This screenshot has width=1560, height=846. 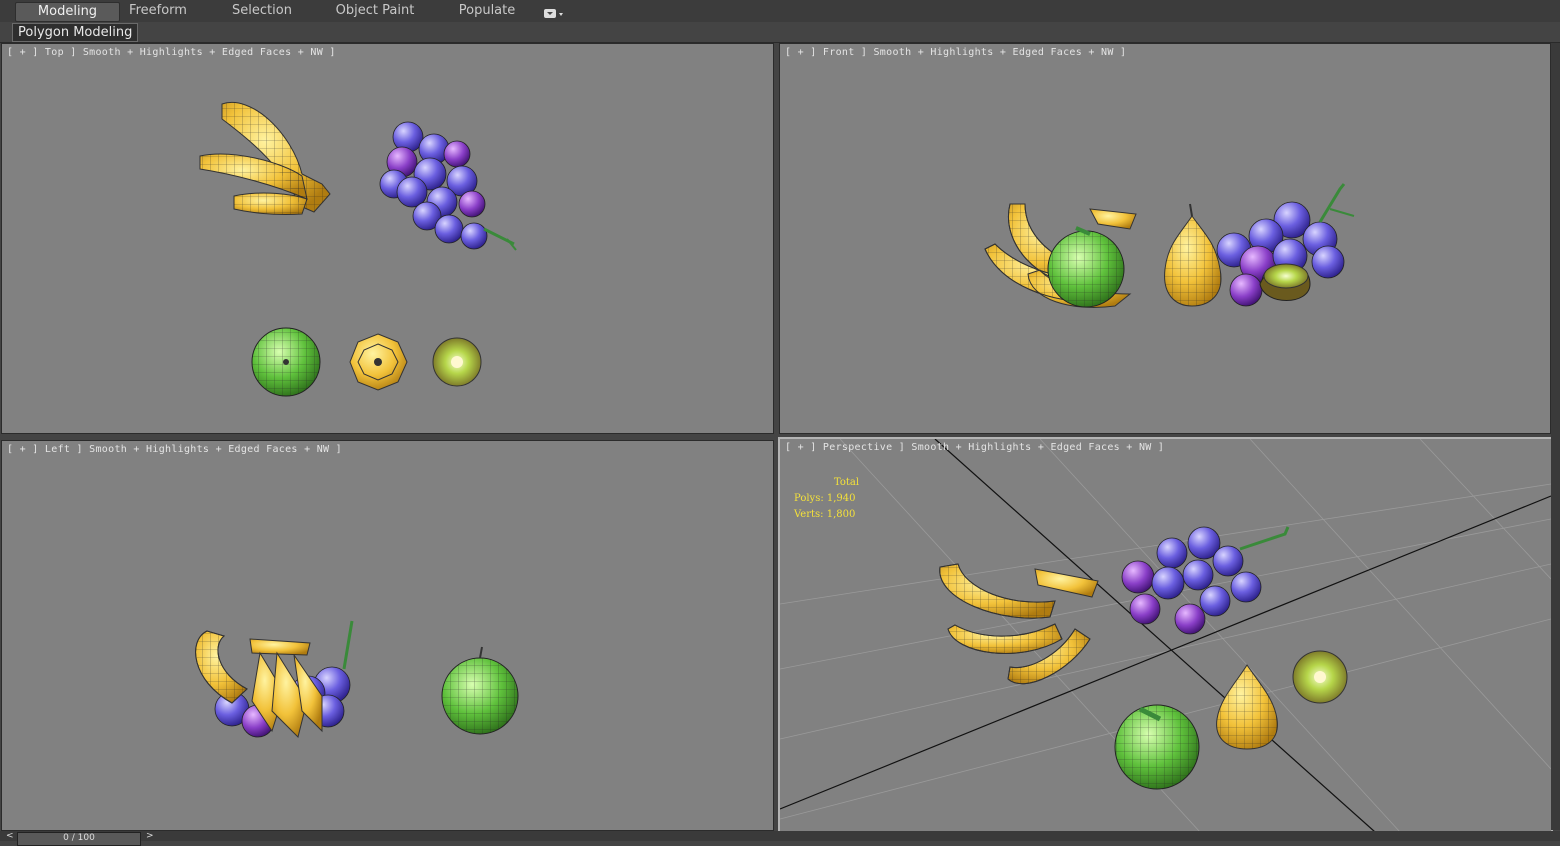 What do you see at coordinates (358, 249) in the screenshot?
I see `top-view-scene` at bounding box center [358, 249].